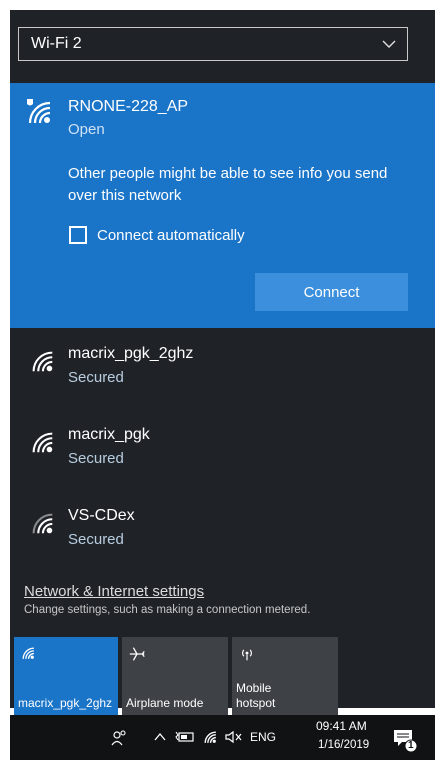 Image resolution: width=441 pixels, height=760 pixels. What do you see at coordinates (165, 703) in the screenshot?
I see `airplane-mode-label: Airplane mode` at bounding box center [165, 703].